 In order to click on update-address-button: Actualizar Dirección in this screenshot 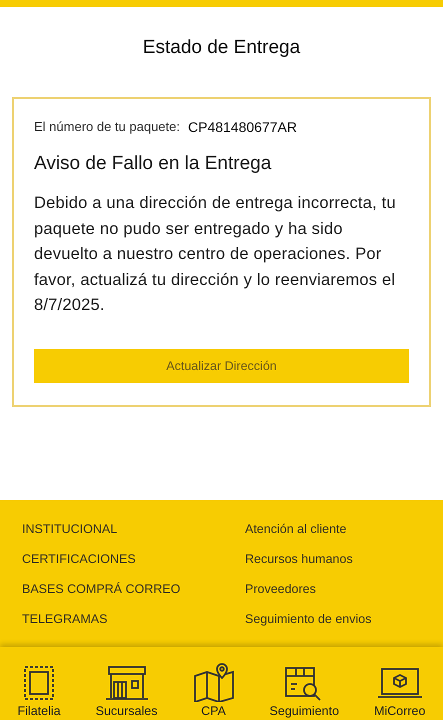, I will do `click(221, 365)`.